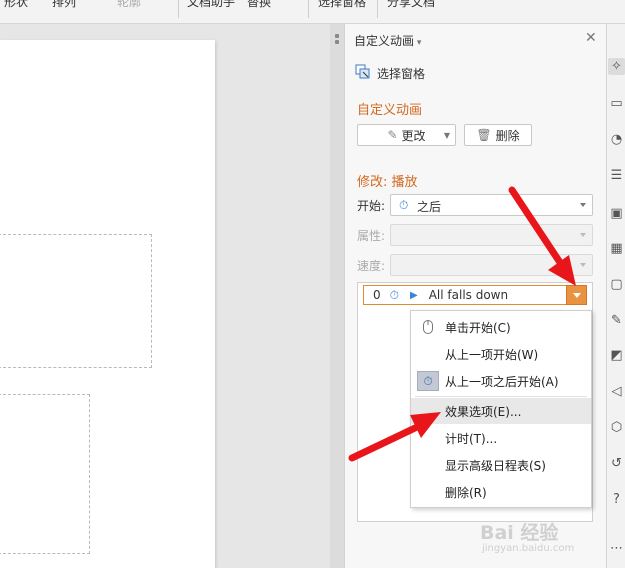  I want to click on arrow-to-effect-options, so click(394, 437).